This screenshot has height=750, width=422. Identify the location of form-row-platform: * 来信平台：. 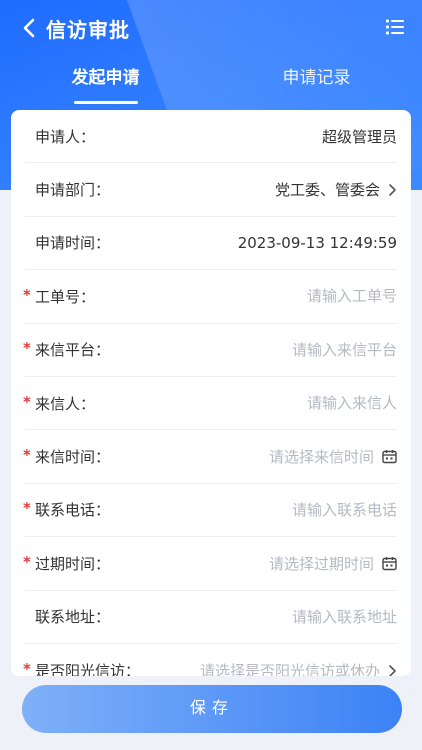
(210, 350).